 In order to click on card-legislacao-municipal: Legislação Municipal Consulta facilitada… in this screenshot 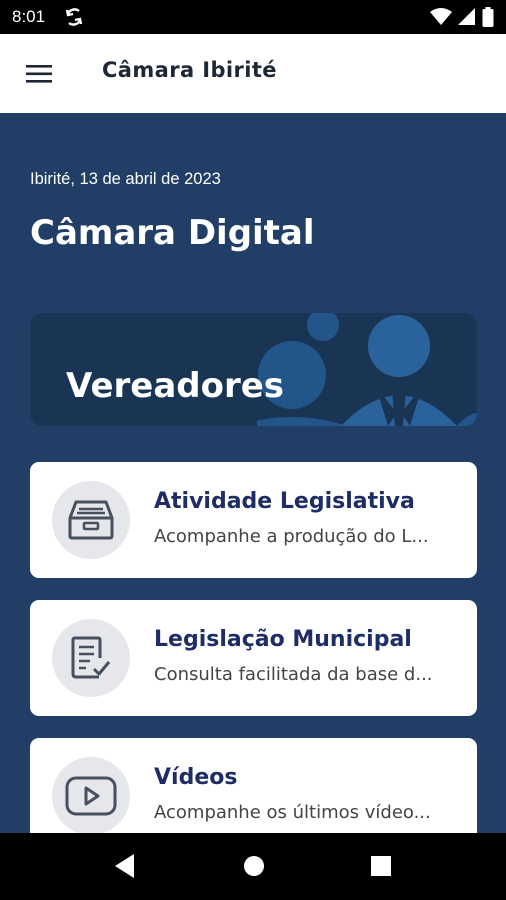, I will do `click(253, 658)`.